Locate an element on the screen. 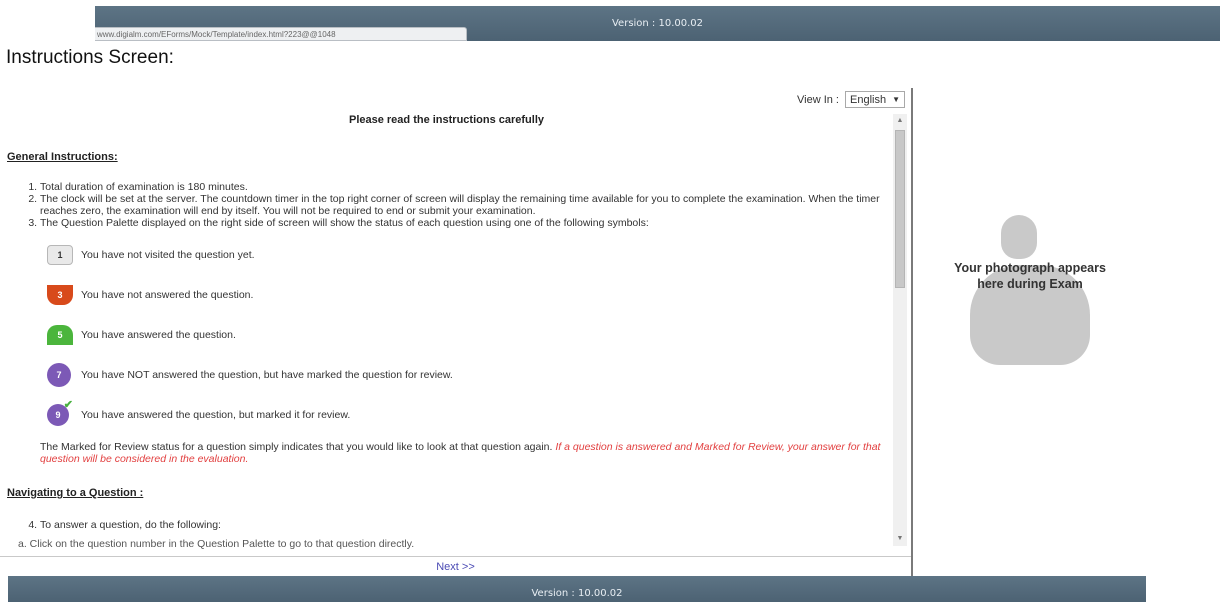 The width and height of the screenshot is (1225, 602). candidate-photo-placeholder: Your photograph appears here during Exam is located at coordinates (1023, 295).